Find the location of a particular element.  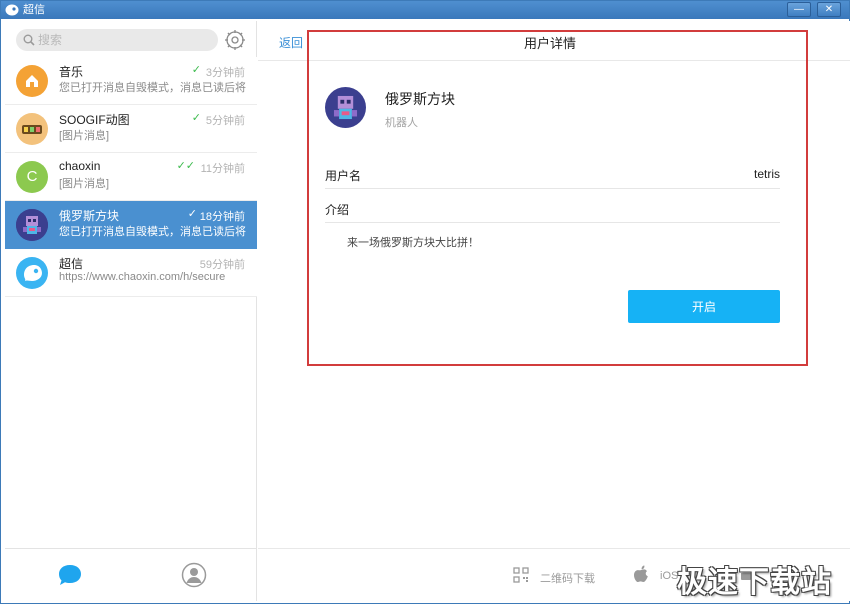

search-box is located at coordinates (117, 40).